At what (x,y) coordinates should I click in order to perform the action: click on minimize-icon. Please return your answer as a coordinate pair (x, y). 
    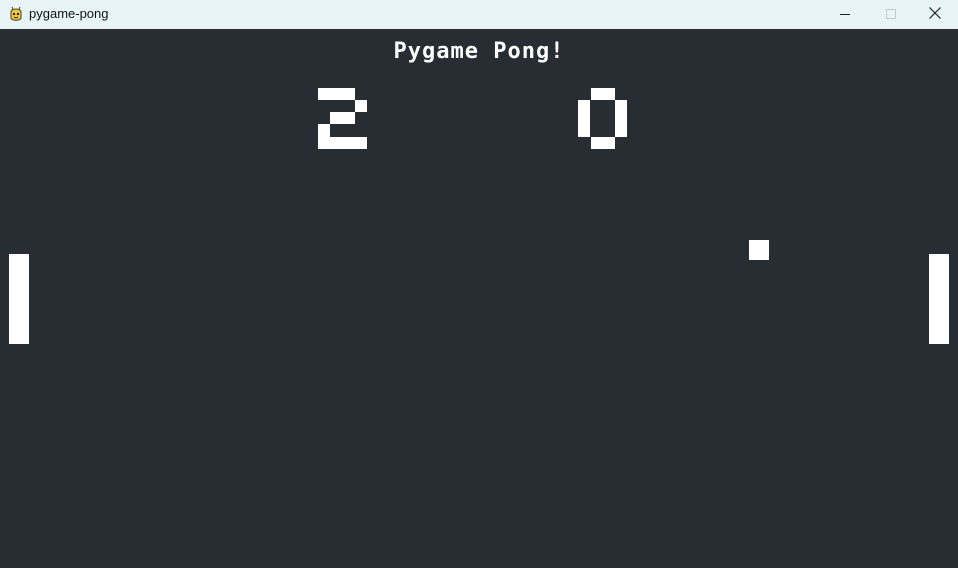
    Looking at the image, I should click on (845, 14).